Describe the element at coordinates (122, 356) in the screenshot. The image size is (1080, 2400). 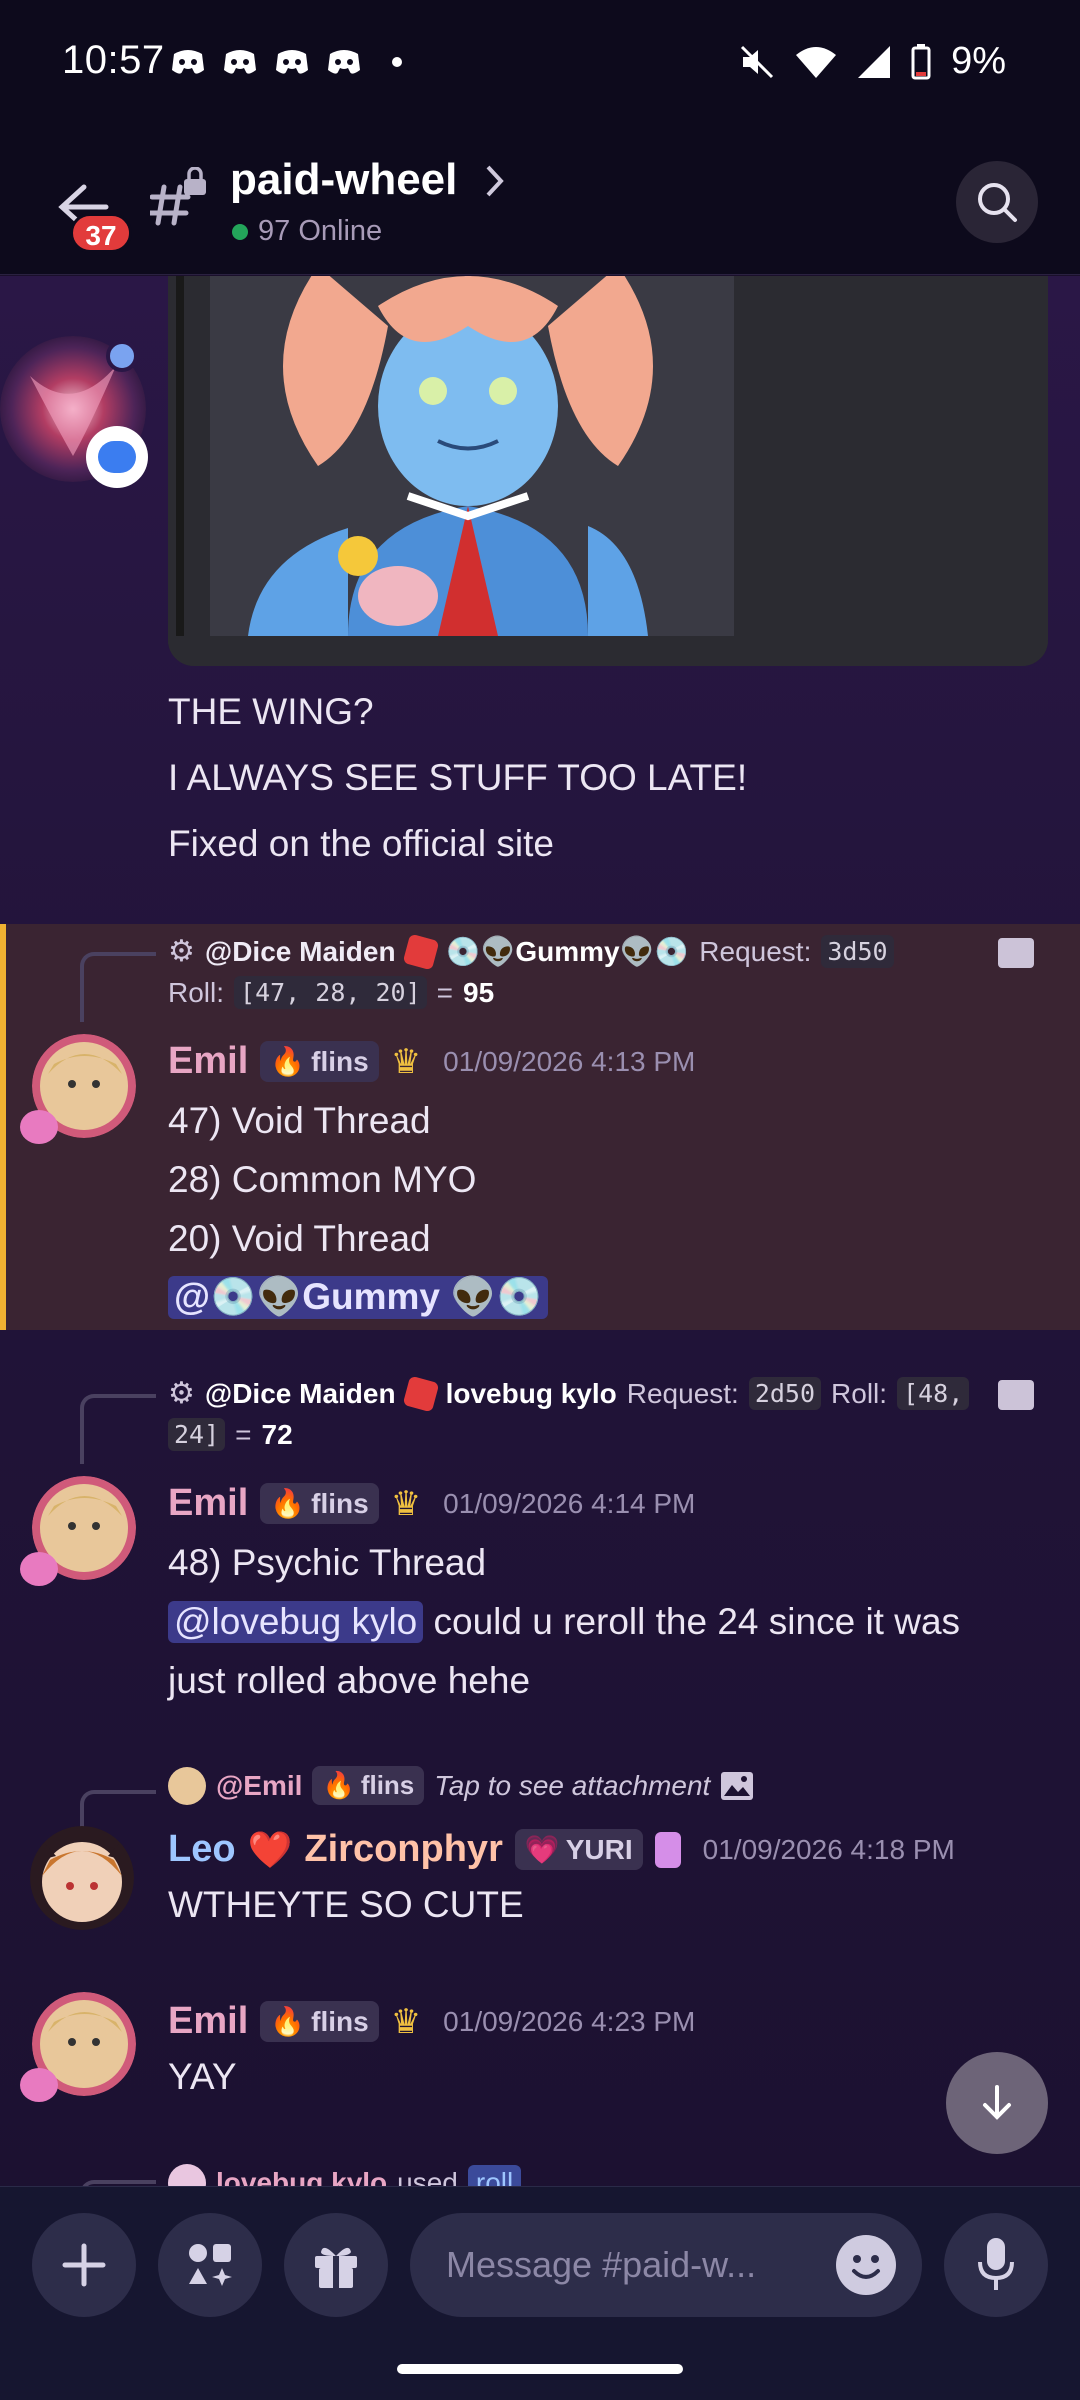
I see `status-indicator` at that location.